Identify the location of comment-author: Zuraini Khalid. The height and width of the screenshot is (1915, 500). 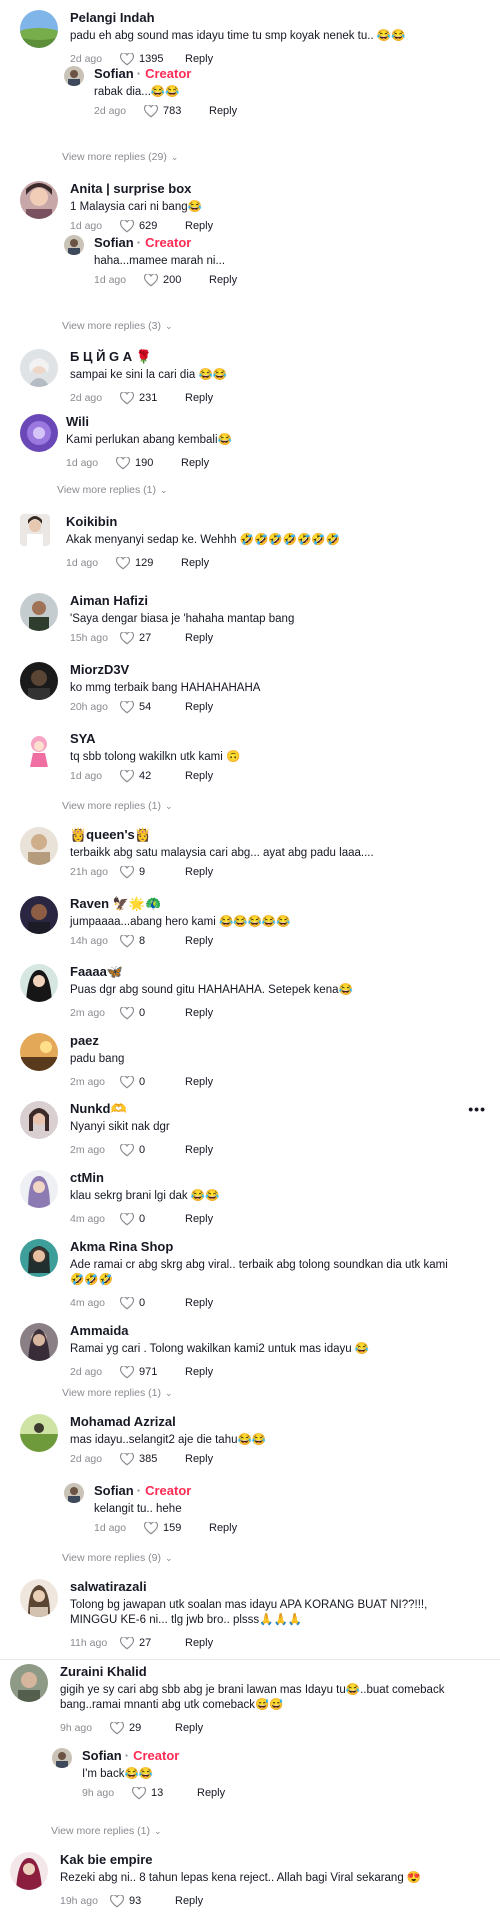
(103, 1671).